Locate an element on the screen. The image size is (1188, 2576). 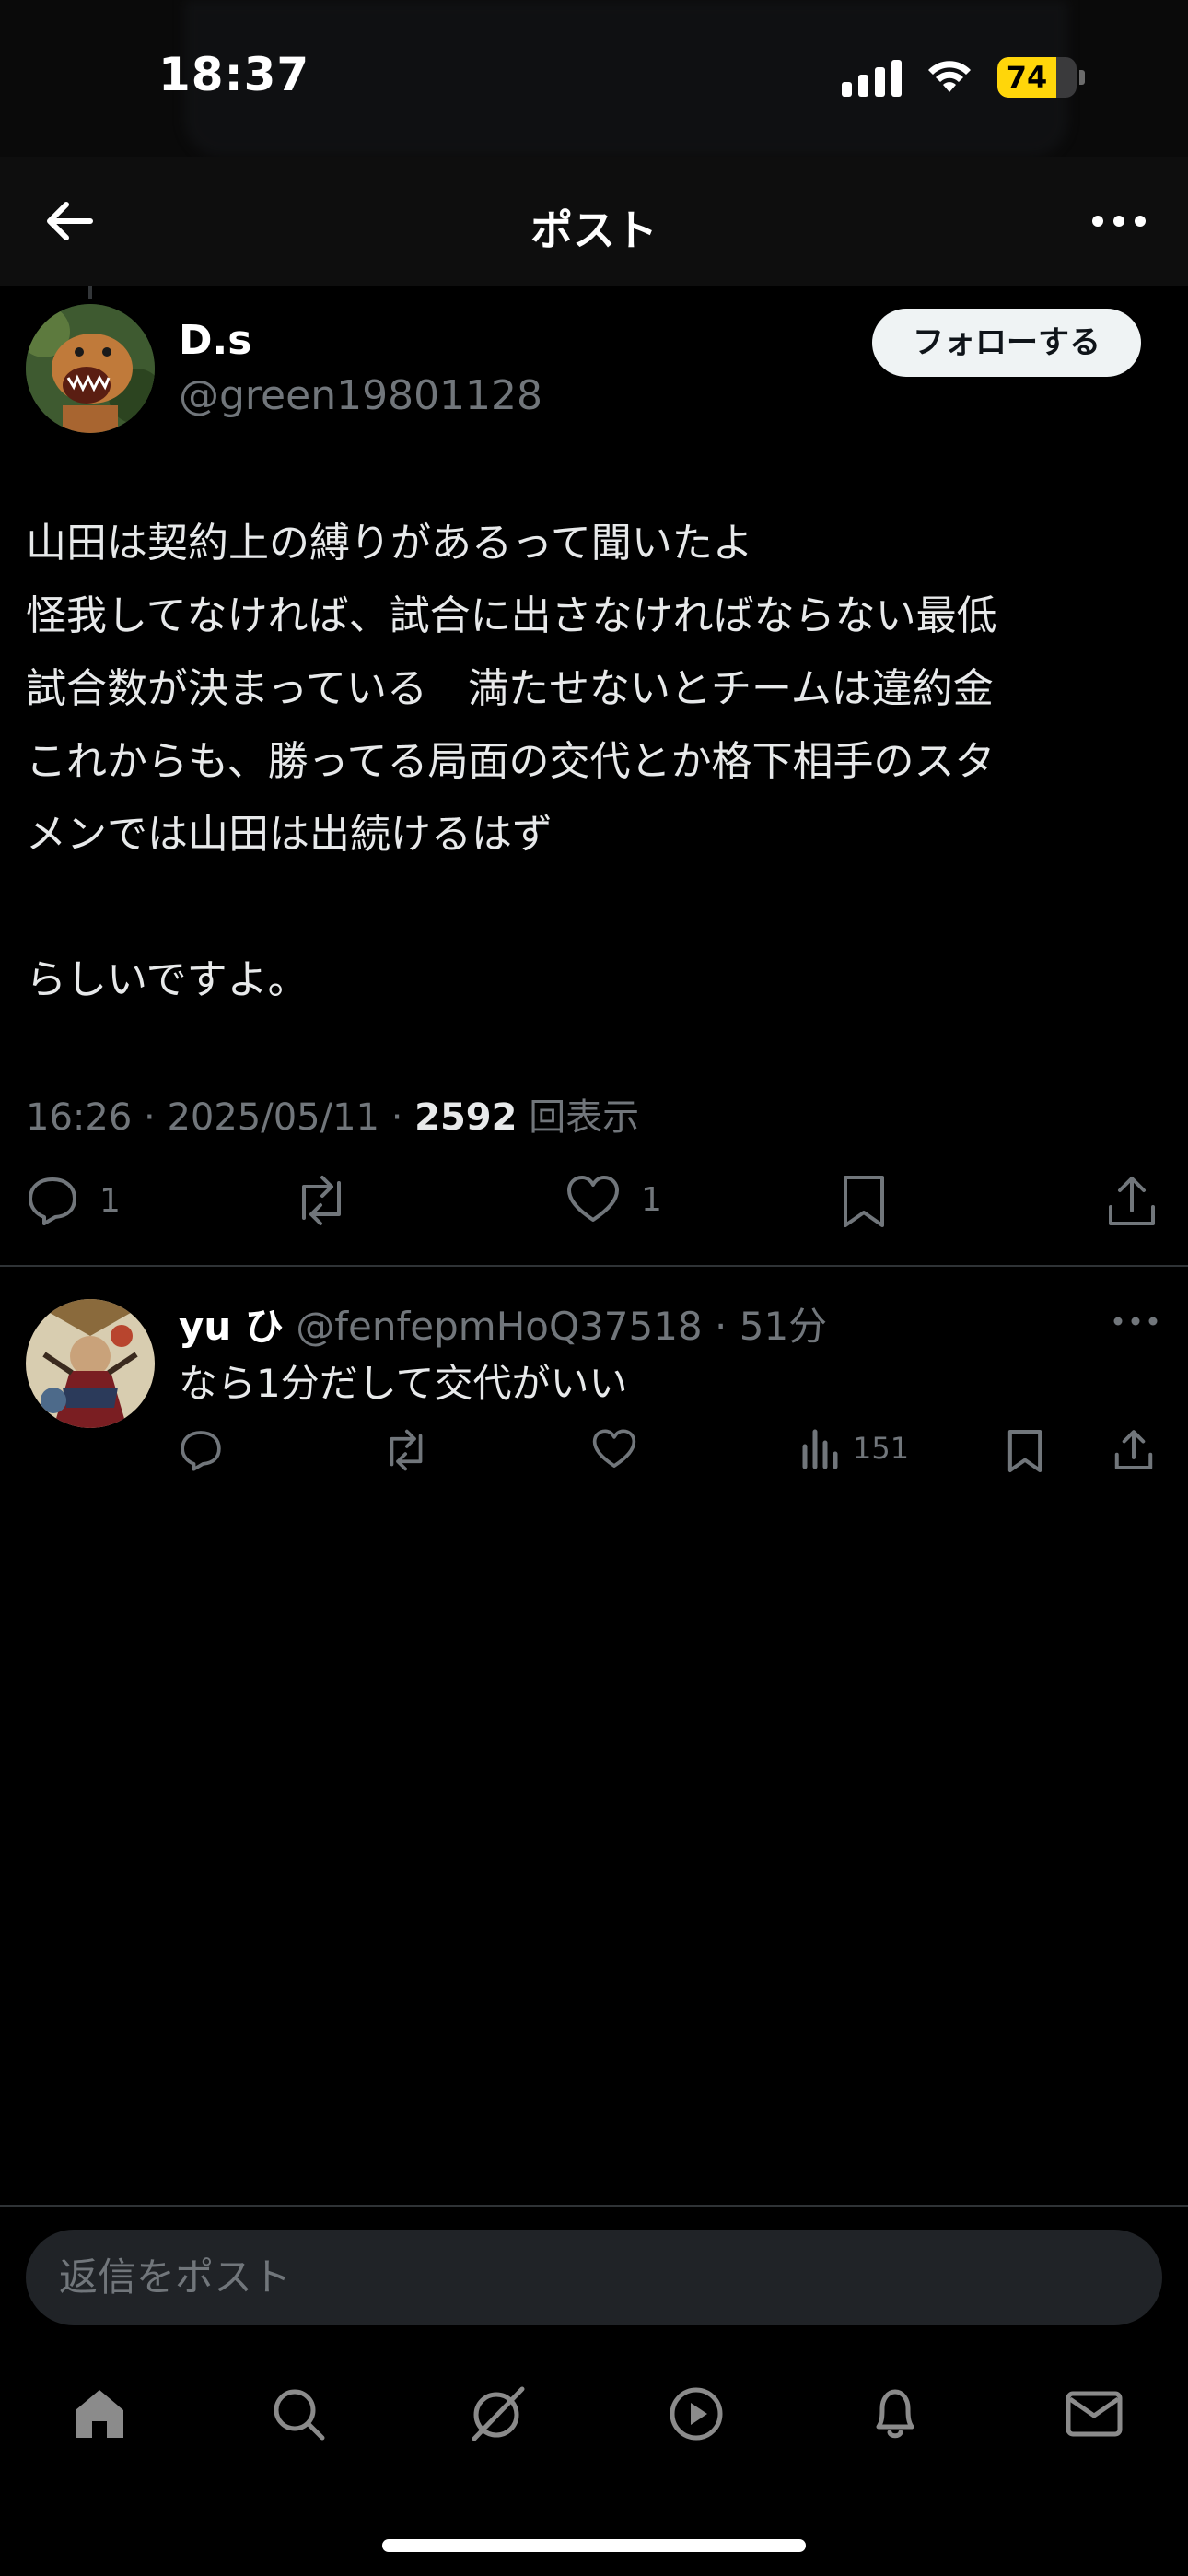
search-icon is located at coordinates (299, 2415).